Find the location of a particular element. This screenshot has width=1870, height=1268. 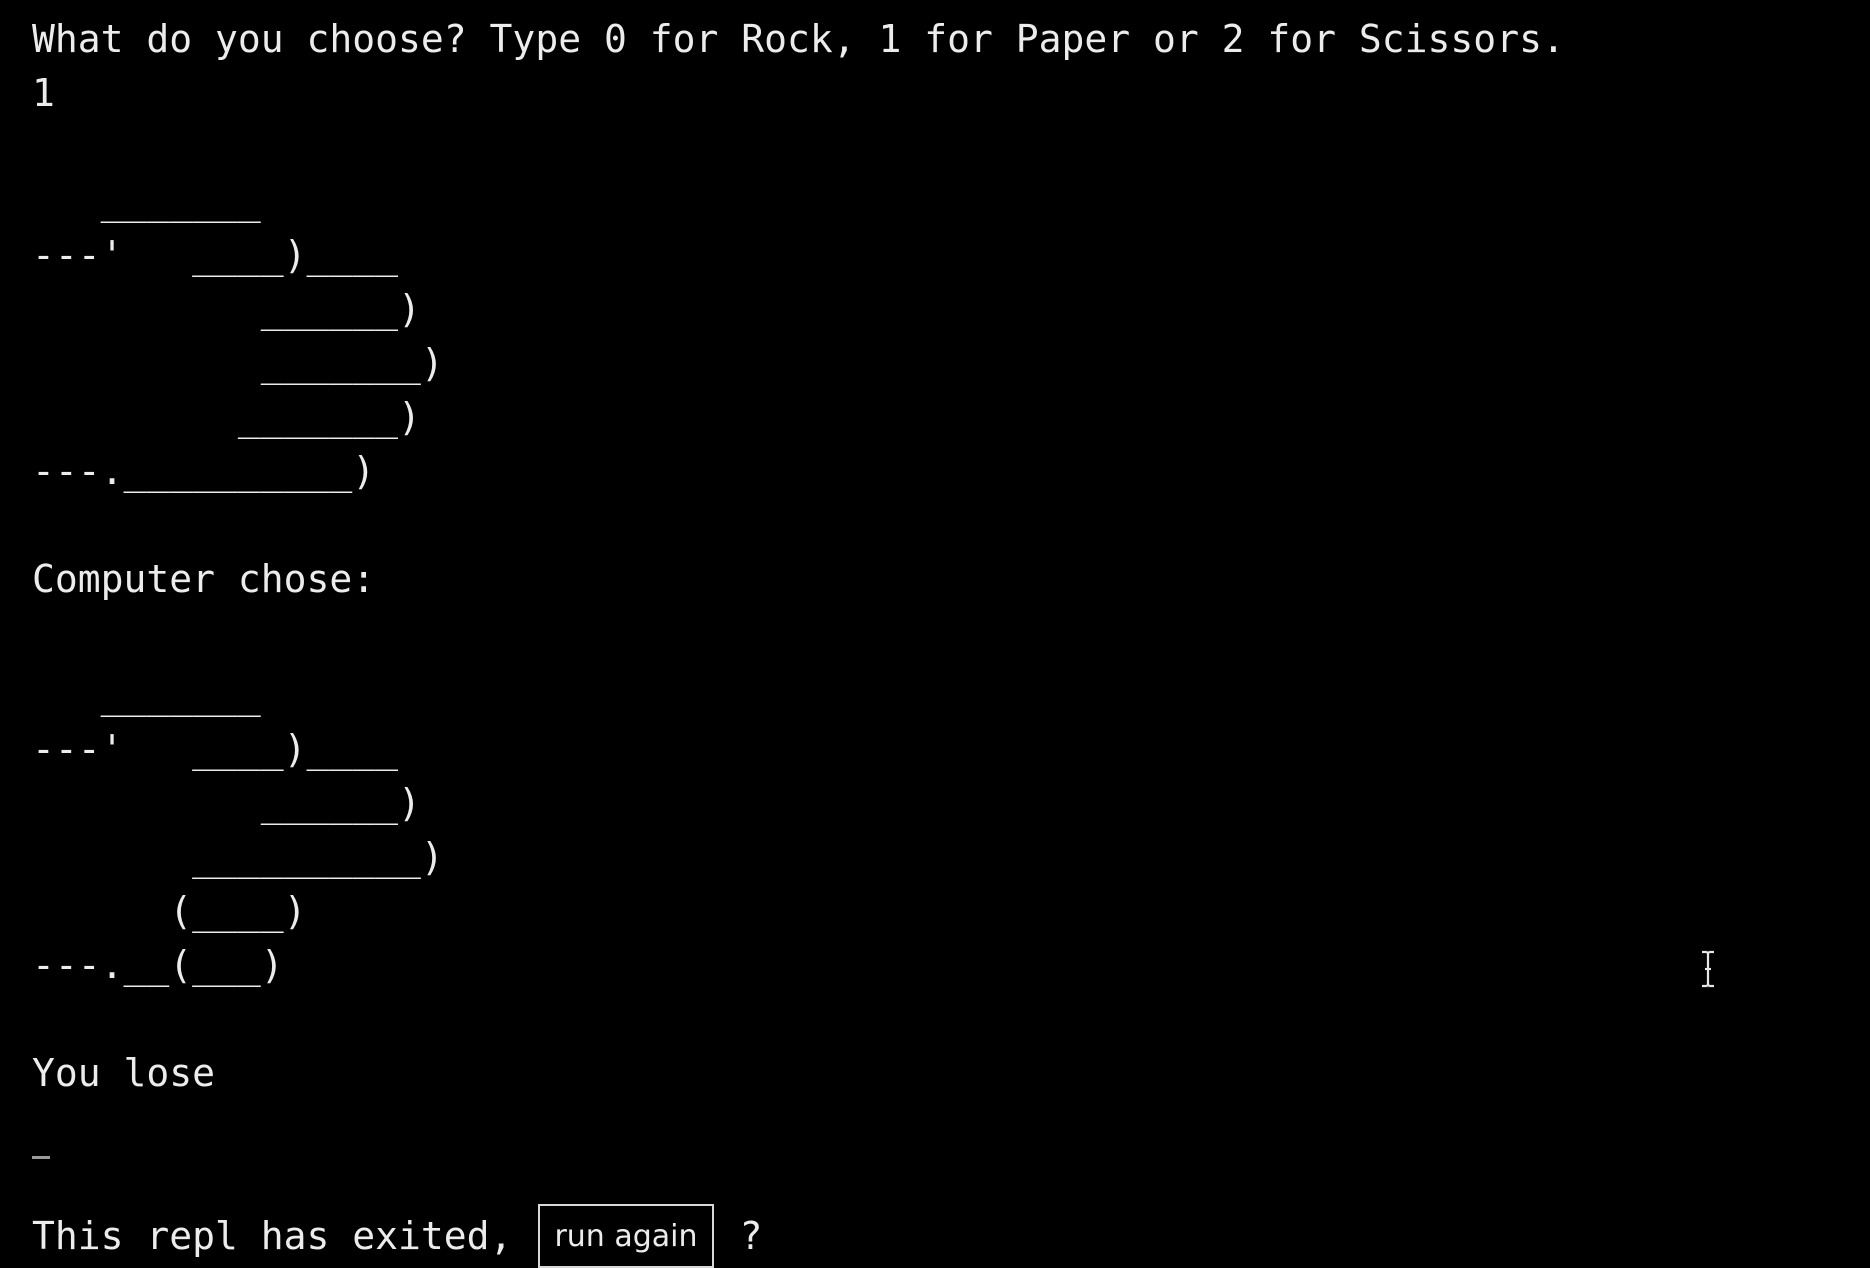

input-caret-line is located at coordinates (935, 1142).